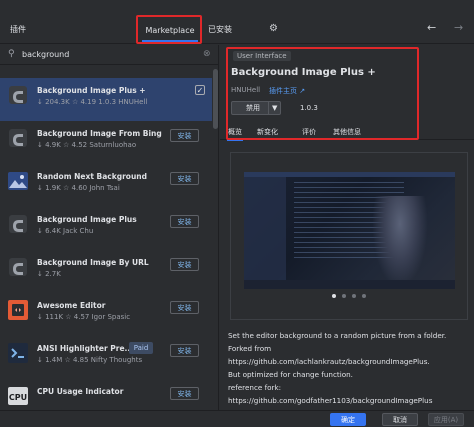 Image resolution: width=474 pixels, height=427 pixels. What do you see at coordinates (80, 391) in the screenshot?
I see `plugin-name: CPU Usage Indicator` at bounding box center [80, 391].